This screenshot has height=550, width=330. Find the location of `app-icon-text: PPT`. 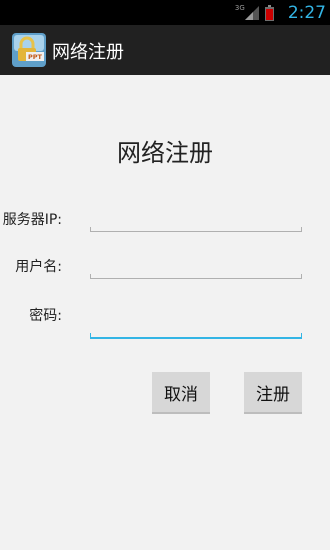

app-icon-text: PPT is located at coordinates (35, 57).